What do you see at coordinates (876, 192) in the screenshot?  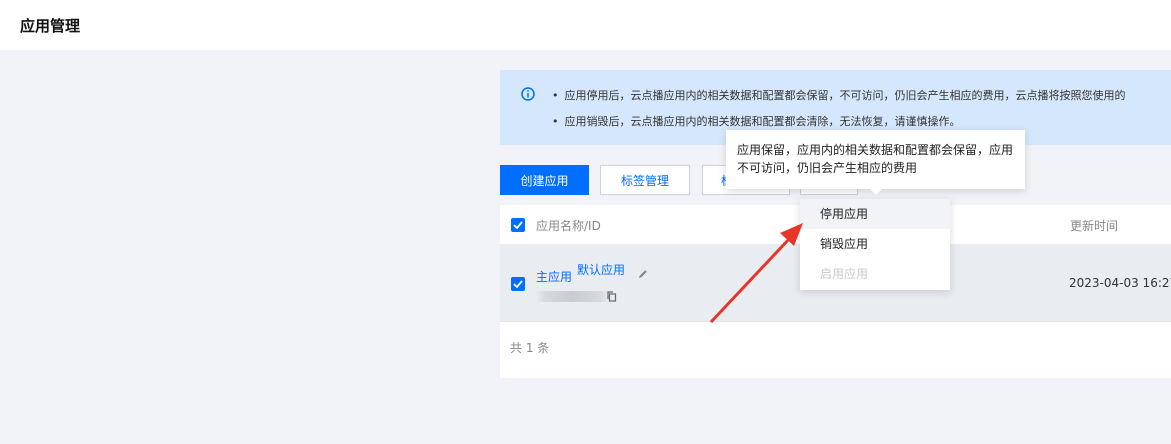 I see `tooltip-arrow` at bounding box center [876, 192].